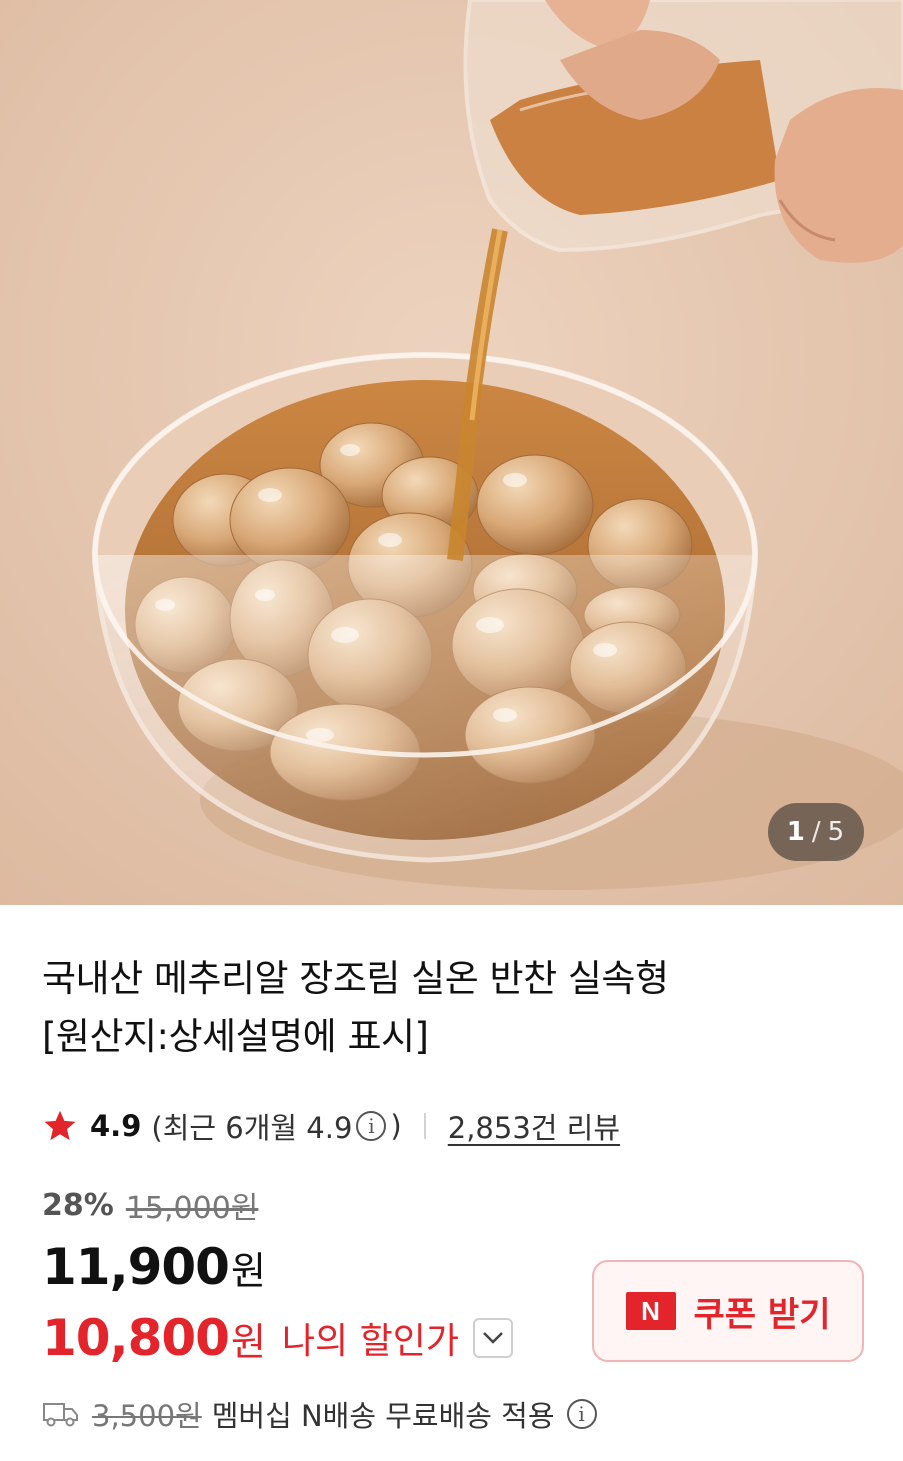 Image resolution: width=903 pixels, height=1461 pixels. What do you see at coordinates (796, 832) in the screenshot?
I see `pager-current: 1` at bounding box center [796, 832].